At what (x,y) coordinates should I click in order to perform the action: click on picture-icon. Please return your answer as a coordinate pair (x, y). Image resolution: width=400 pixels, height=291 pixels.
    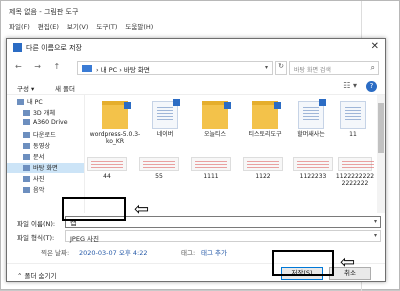
    Looking at the image, I should click on (26, 179).